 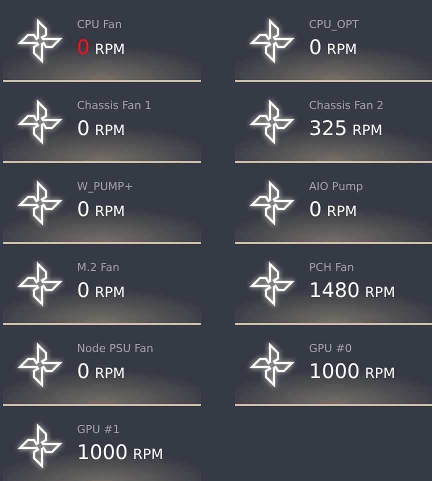 I want to click on fan-name: Chassis Fan 1, so click(x=114, y=105).